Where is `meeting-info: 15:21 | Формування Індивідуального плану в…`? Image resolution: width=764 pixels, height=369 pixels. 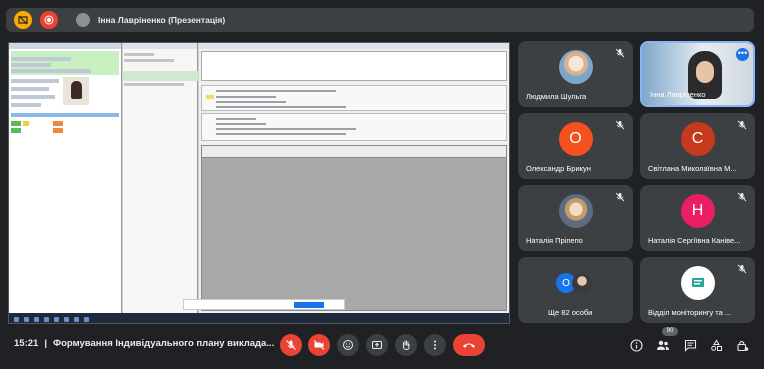
meeting-info: 15:21 | Формування Індивідуального плану в… is located at coordinates (144, 343).